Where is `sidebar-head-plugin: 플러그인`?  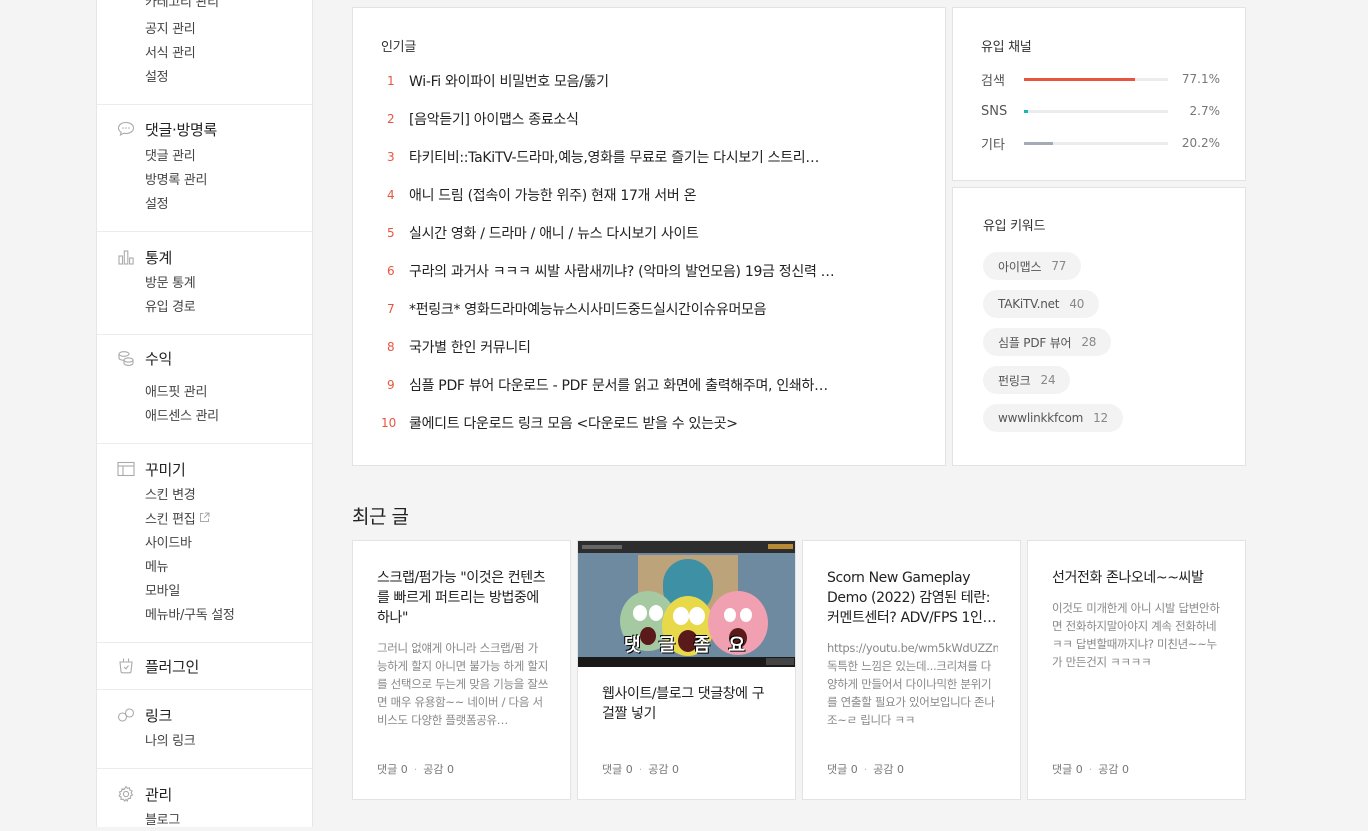
sidebar-head-plugin: 플러그인 is located at coordinates (158, 666).